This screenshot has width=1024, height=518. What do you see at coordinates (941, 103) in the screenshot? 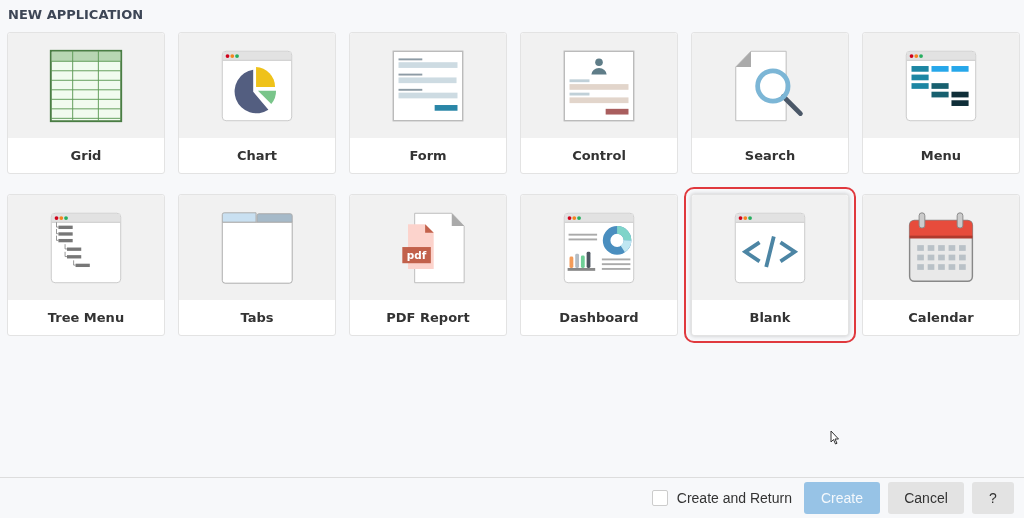
I see `template-card: Menu` at bounding box center [941, 103].